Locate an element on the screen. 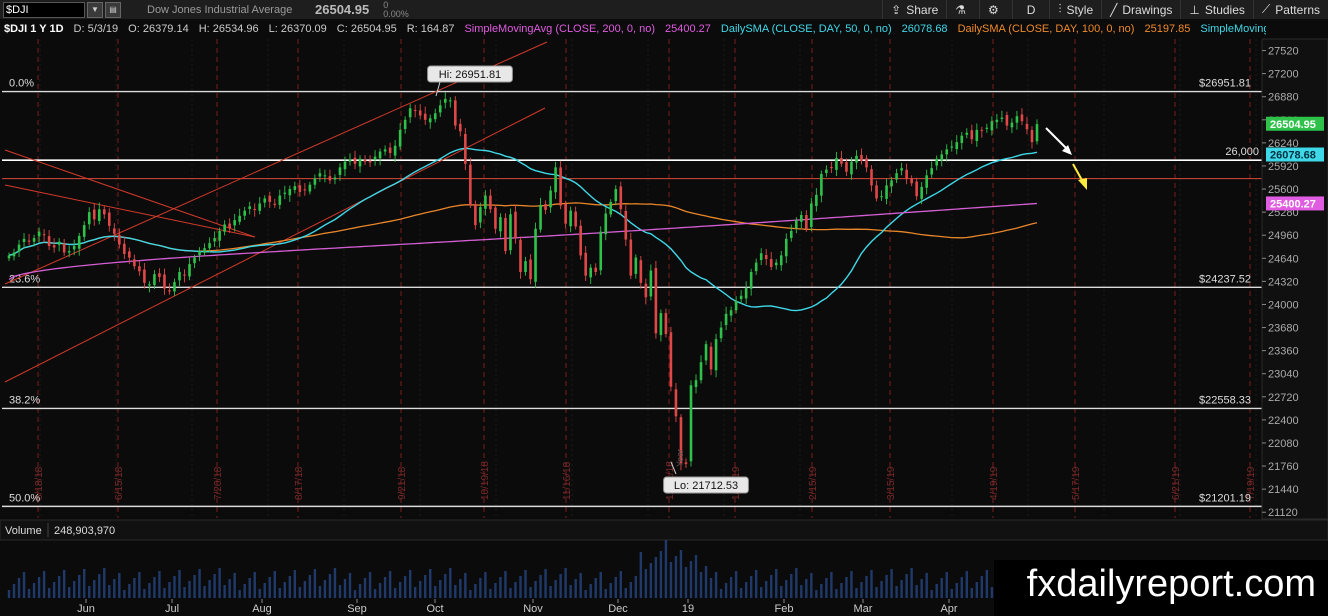 Image resolution: width=1328 pixels, height=616 pixels. y-tick-label: 22720 is located at coordinates (1283, 398).